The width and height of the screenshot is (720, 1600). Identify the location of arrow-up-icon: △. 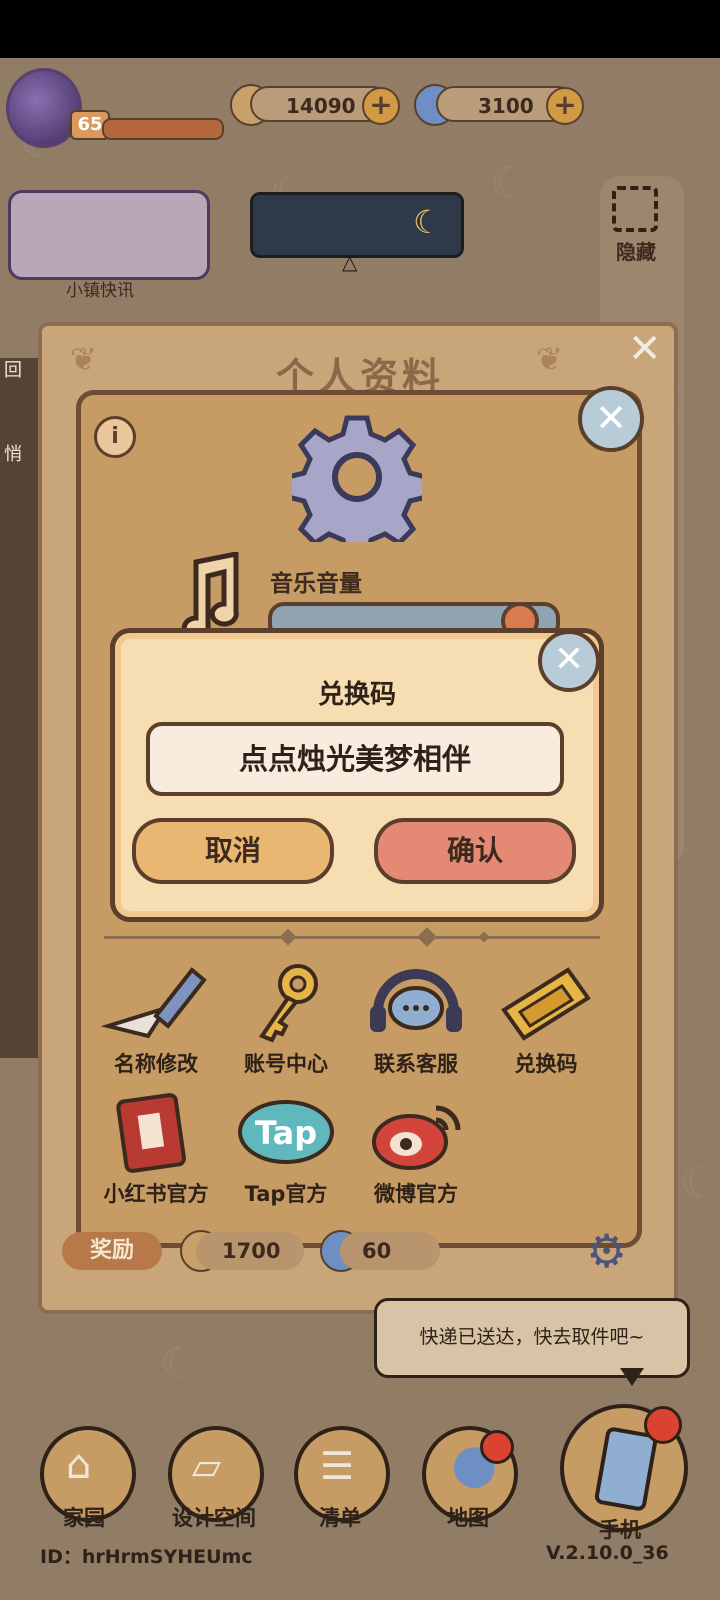
(350, 262).